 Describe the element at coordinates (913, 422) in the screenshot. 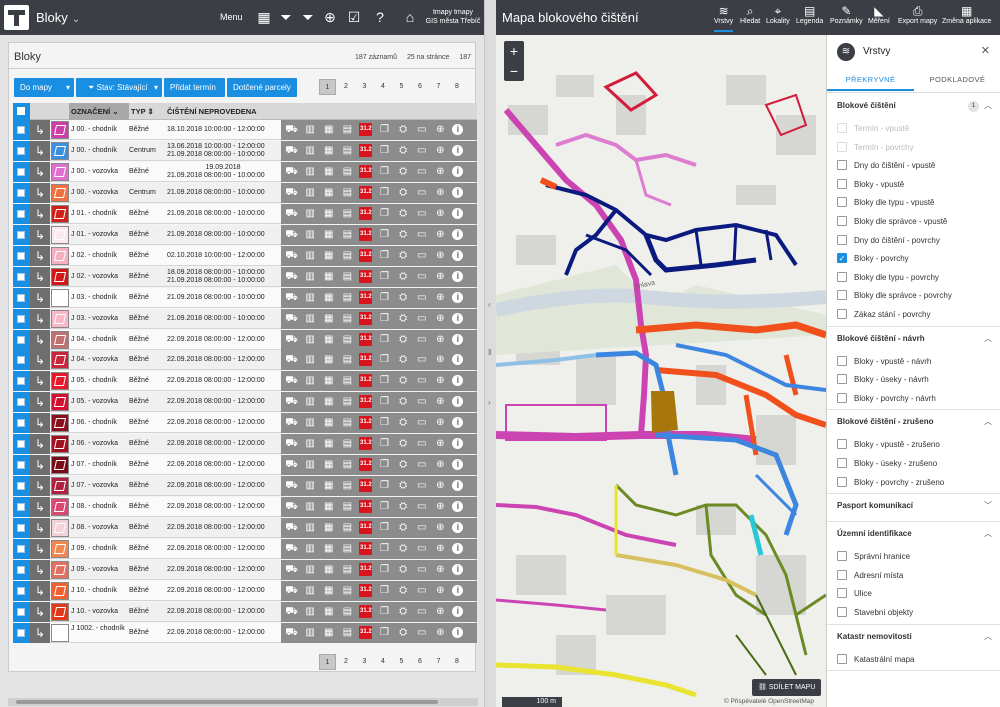

I see `layer-group: Blokové čištění - zrušeno ︿` at that location.